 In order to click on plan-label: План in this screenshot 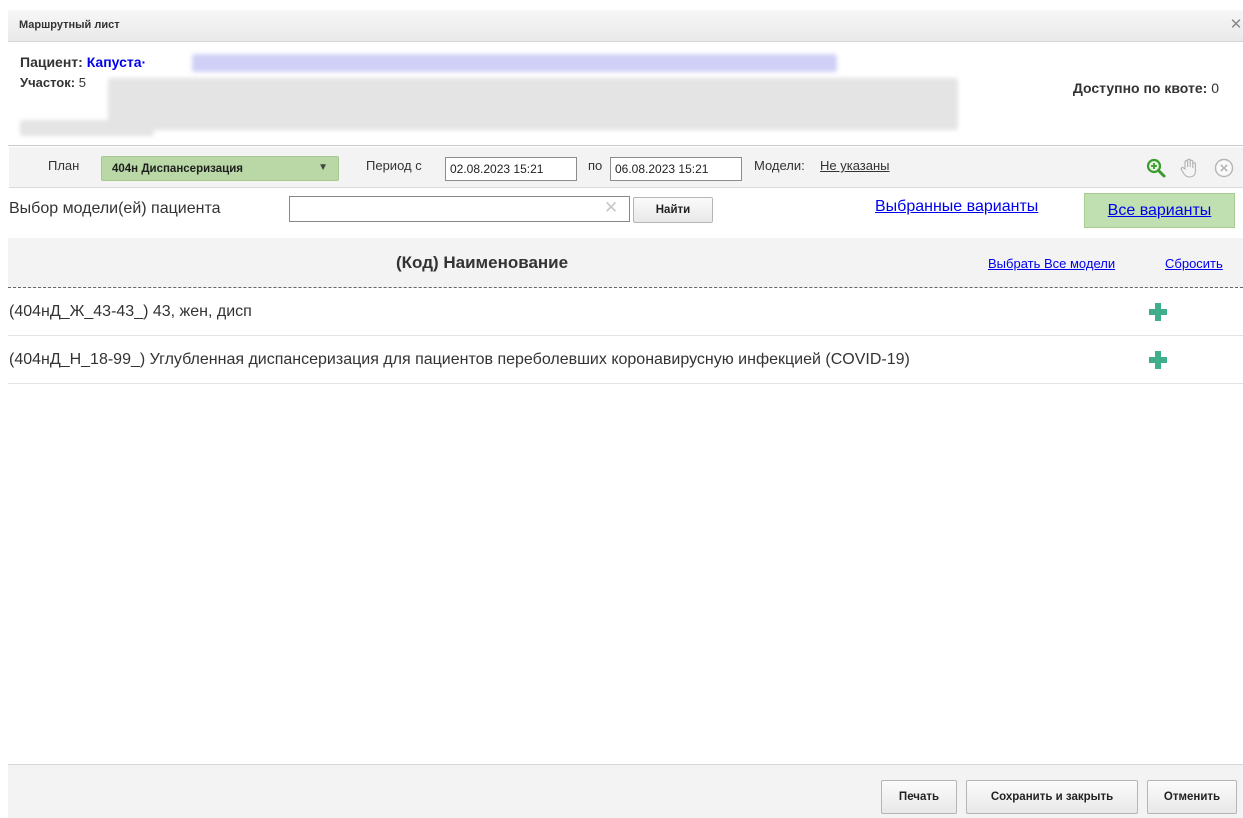, I will do `click(64, 165)`.